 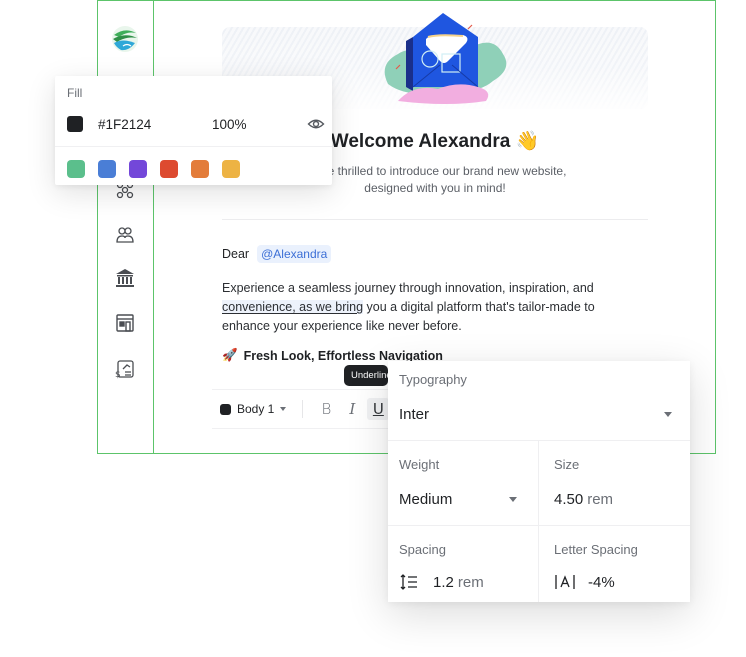 I want to click on sidebar: $, so click(x=126, y=227).